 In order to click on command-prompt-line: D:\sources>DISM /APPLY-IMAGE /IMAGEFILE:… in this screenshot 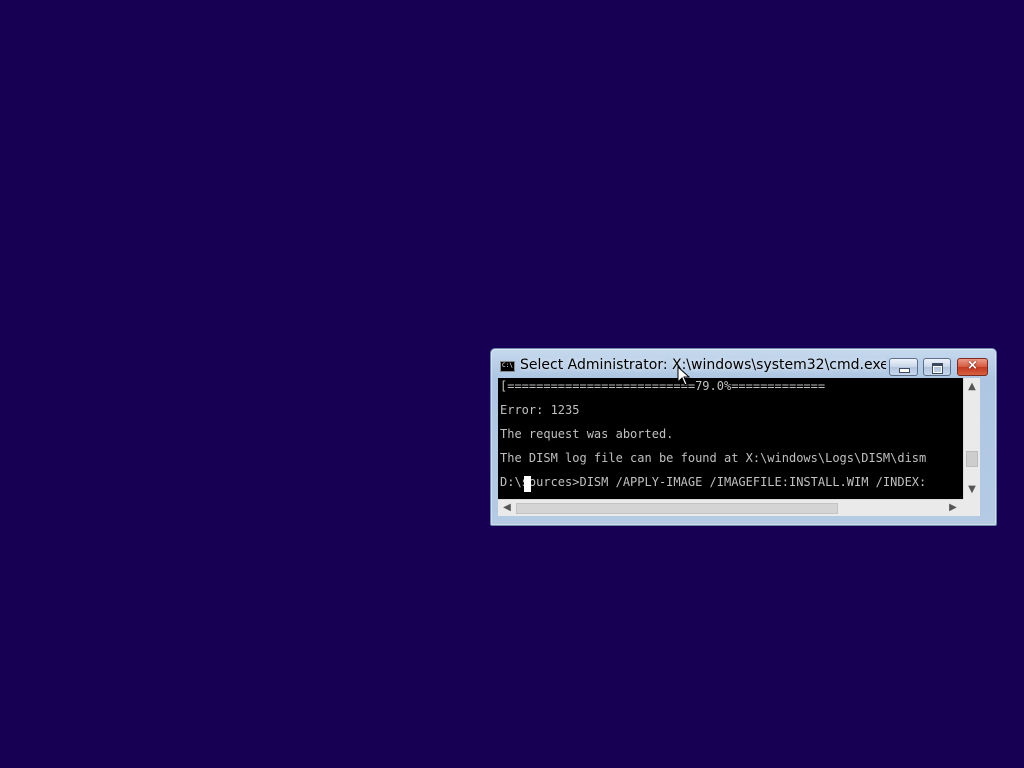, I will do `click(713, 482)`.